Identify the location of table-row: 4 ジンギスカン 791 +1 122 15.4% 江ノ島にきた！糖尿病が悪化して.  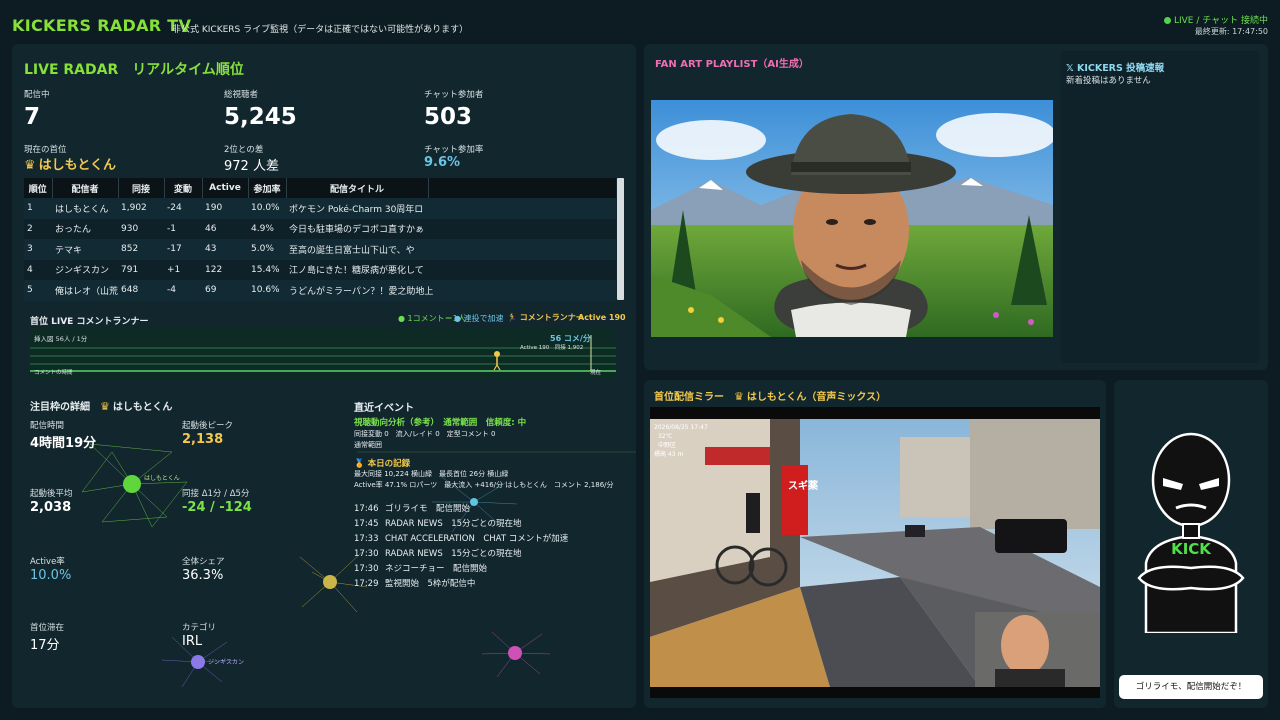
(320, 269).